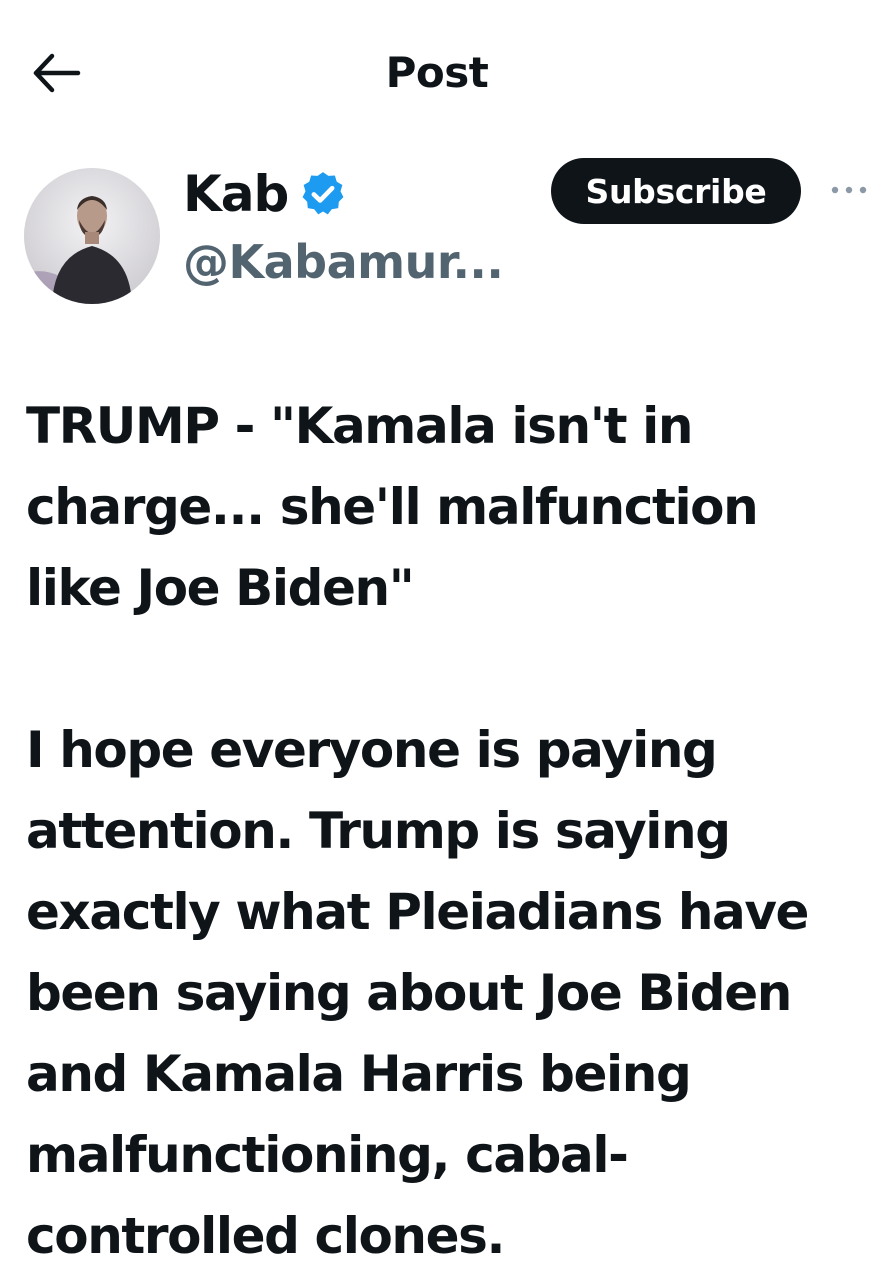 This screenshot has height=1280, width=874. Describe the element at coordinates (323, 194) in the screenshot. I see `verified-badge-icon` at that location.